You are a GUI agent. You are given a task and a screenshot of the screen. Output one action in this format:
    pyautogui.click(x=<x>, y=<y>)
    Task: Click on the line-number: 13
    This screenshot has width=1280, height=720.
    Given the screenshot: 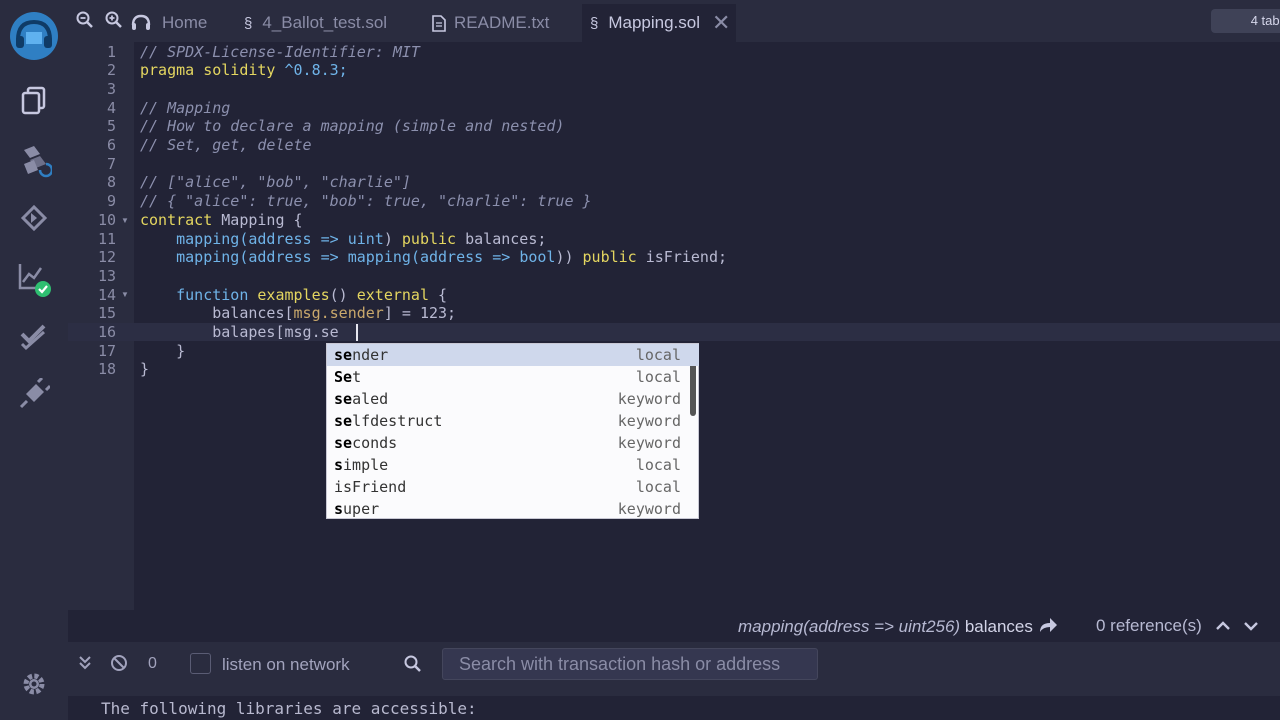 What is the action you would take?
    pyautogui.click(x=106, y=275)
    